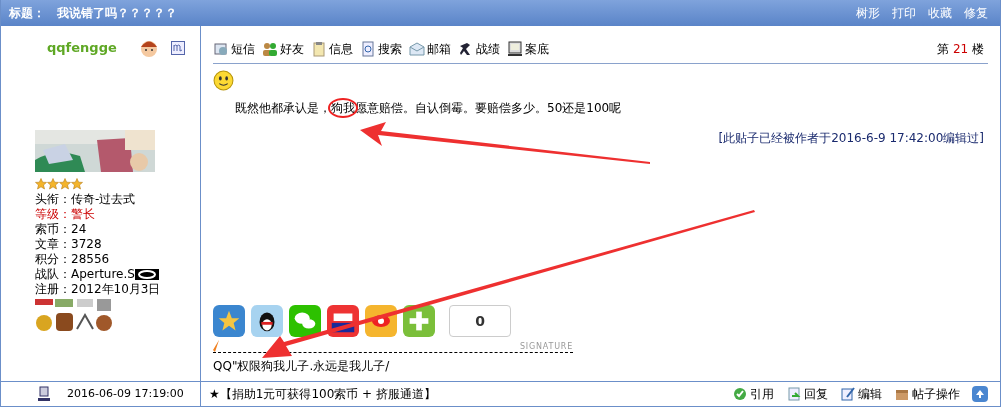 This screenshot has width=1005, height=407. Describe the element at coordinates (117, 13) in the screenshot. I see `topic-title: 我说错了吗？？？？？` at that location.